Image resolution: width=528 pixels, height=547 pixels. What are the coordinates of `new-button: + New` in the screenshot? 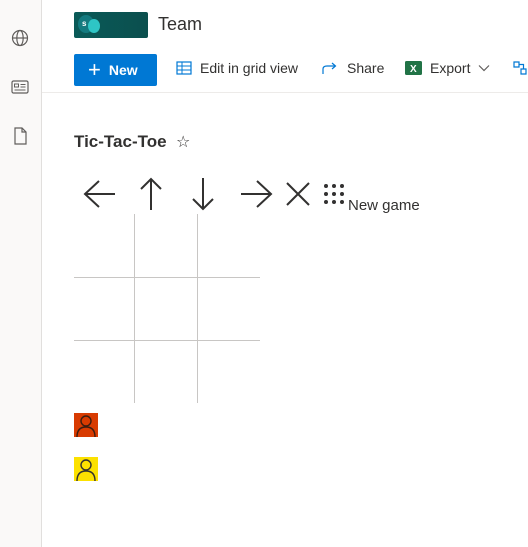 It's located at (115, 70).